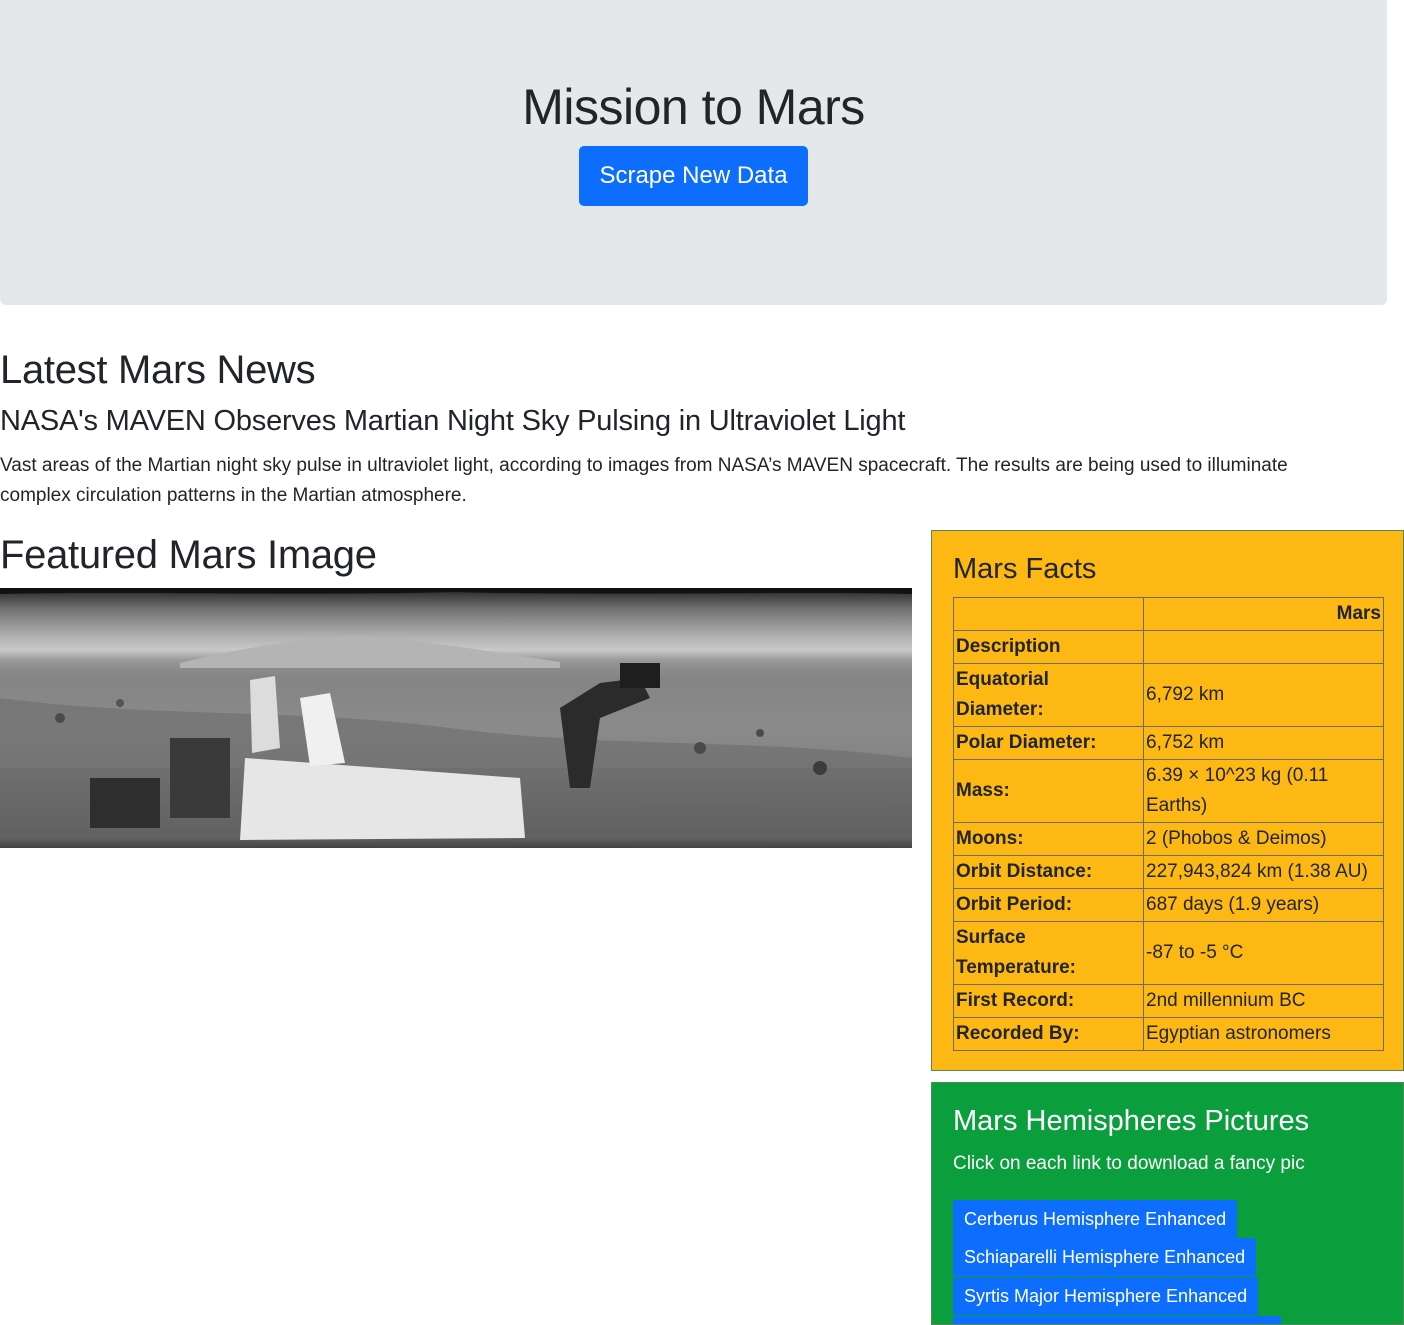 This screenshot has height=1325, width=1404. What do you see at coordinates (1263, 1034) in the screenshot?
I see `fact-value: Egyptian astronomers` at bounding box center [1263, 1034].